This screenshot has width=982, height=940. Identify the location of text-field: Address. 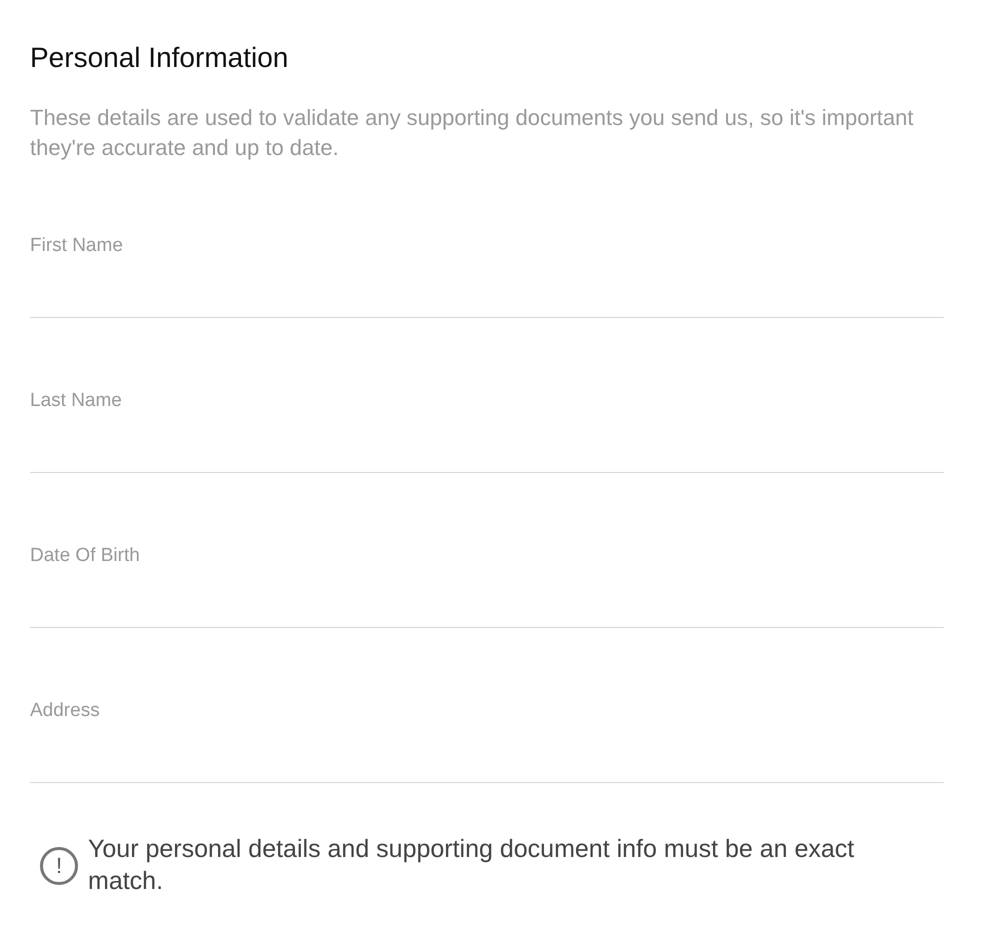
(487, 741).